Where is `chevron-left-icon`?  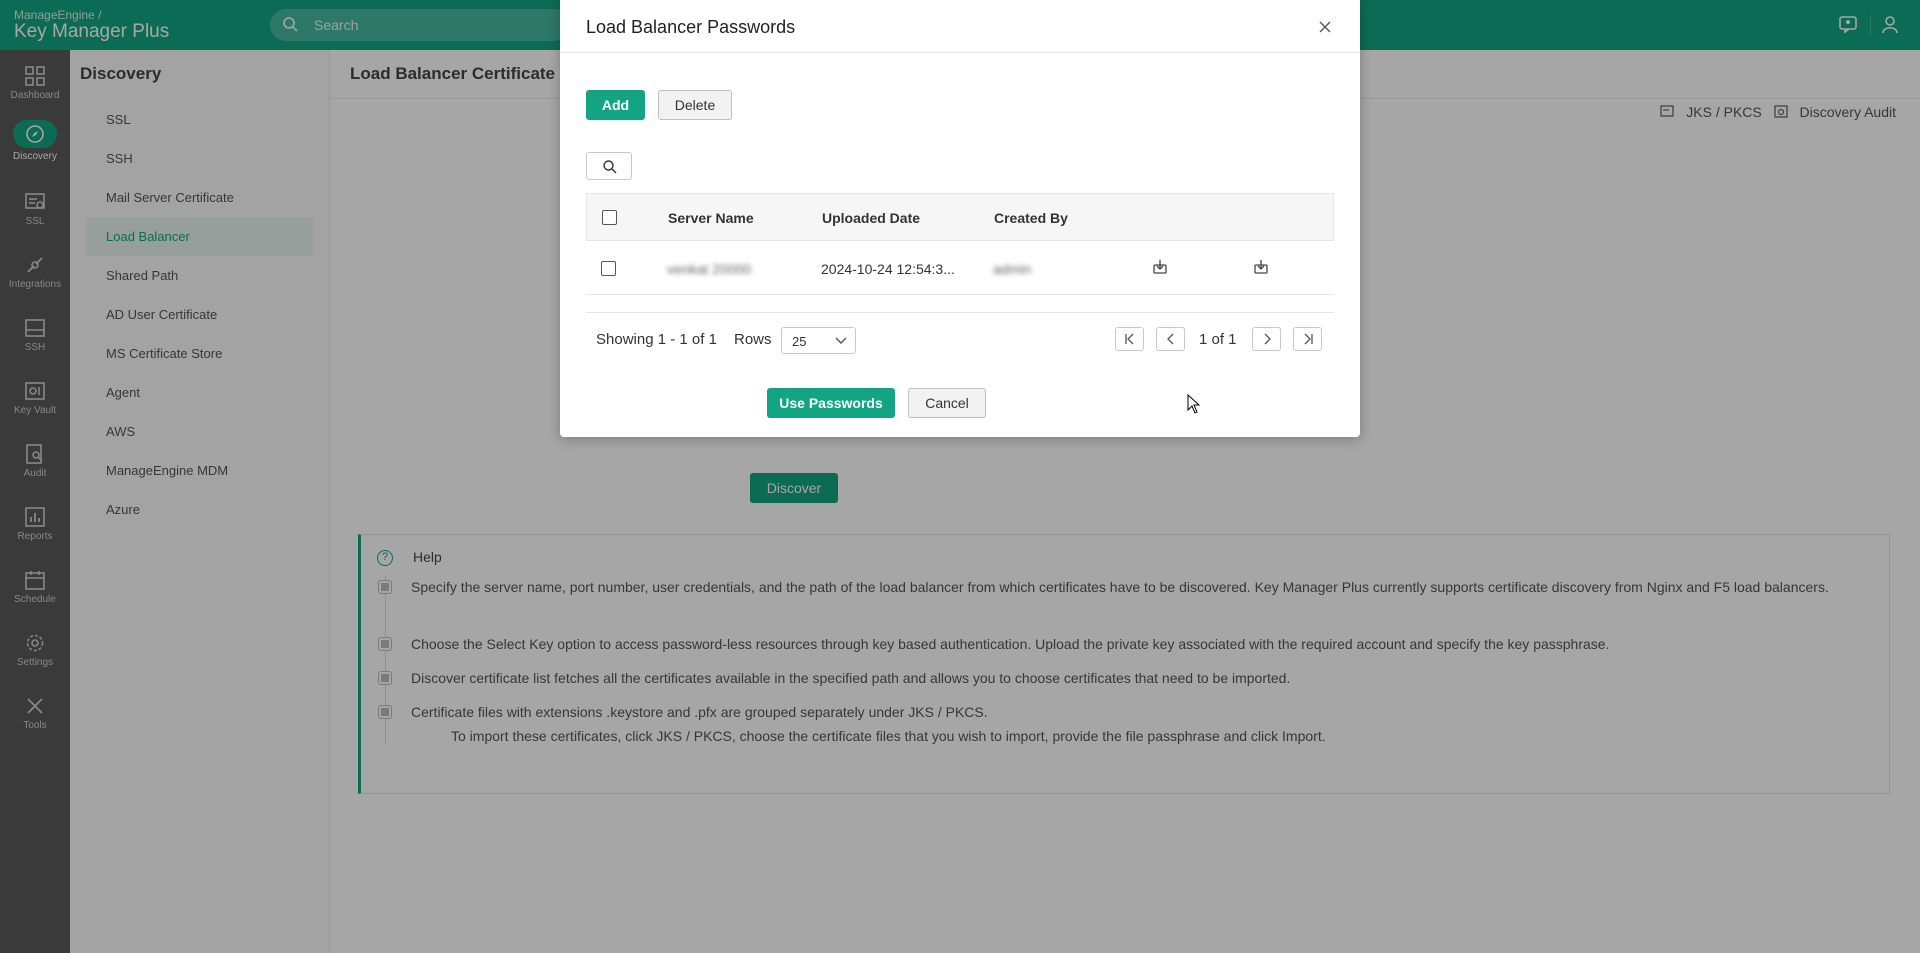 chevron-left-icon is located at coordinates (1170, 339).